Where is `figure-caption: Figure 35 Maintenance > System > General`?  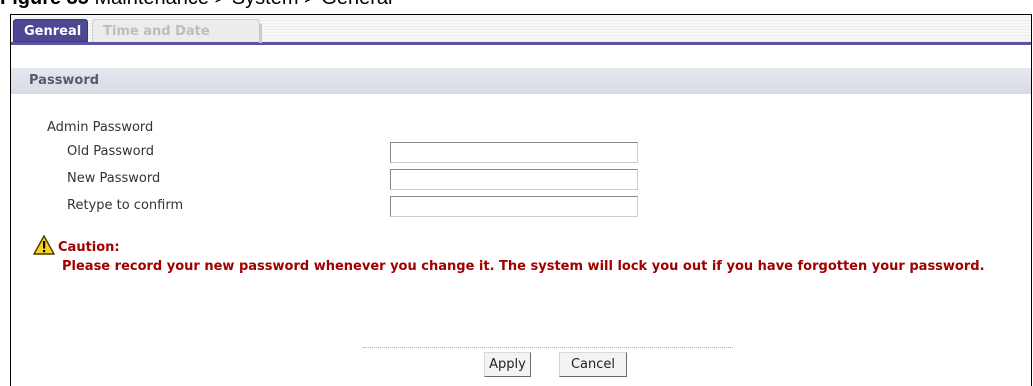
figure-caption: Figure 35 Maintenance > System > General is located at coordinates (196, 5).